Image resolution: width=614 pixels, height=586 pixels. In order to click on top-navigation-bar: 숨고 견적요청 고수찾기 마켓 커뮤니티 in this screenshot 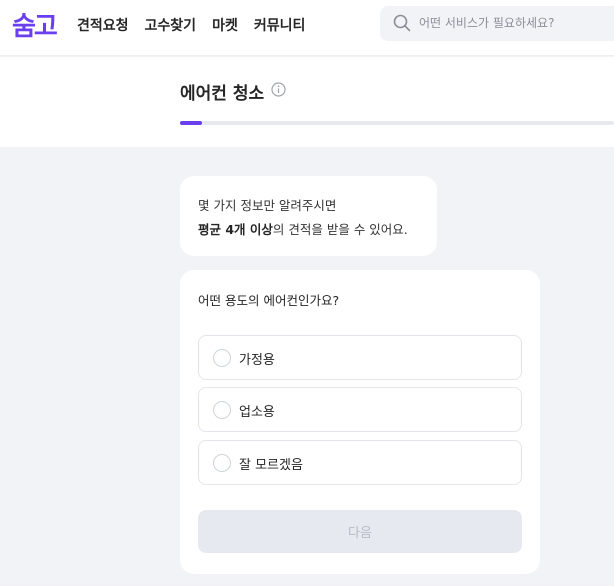, I will do `click(307, 28)`.